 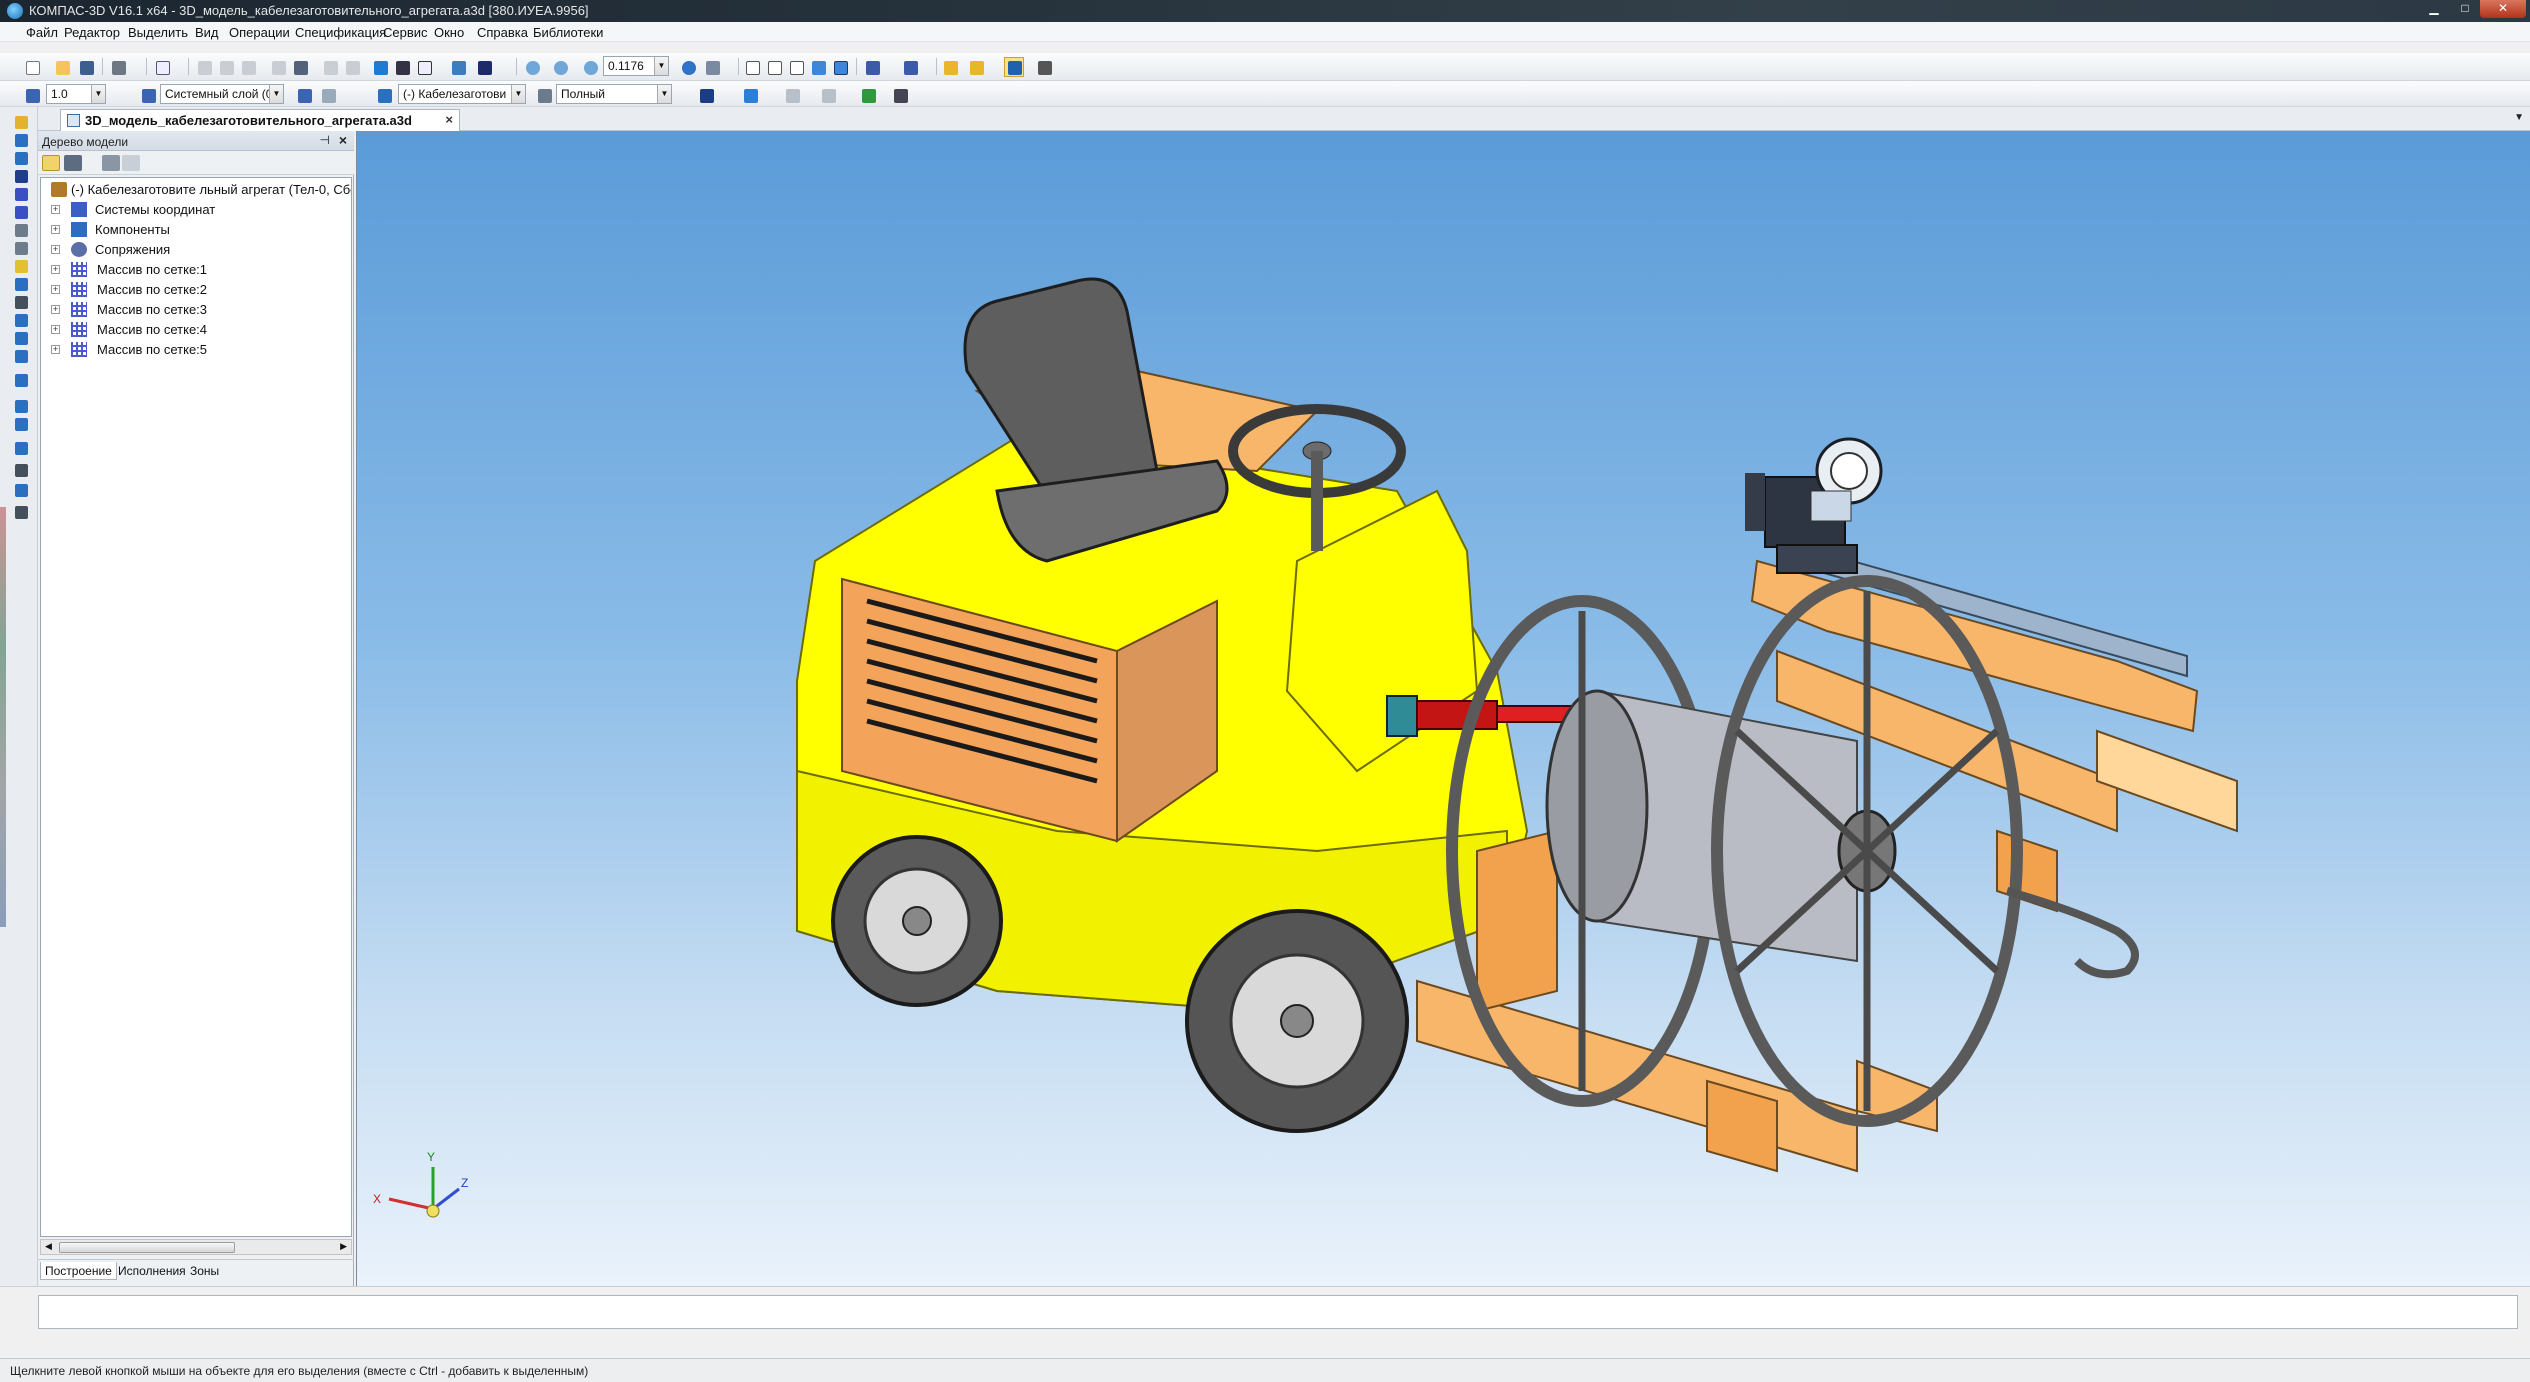 What do you see at coordinates (22, 285) in the screenshot?
I see `panel-spatial-curves-icon` at bounding box center [22, 285].